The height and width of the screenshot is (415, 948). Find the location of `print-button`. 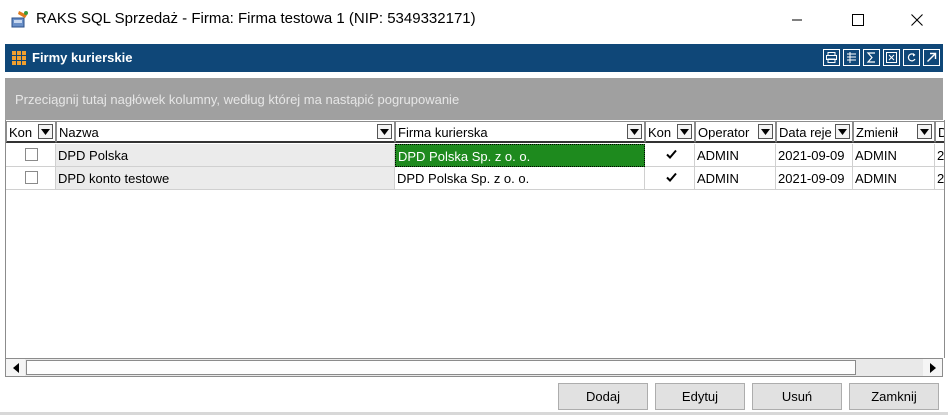

print-button is located at coordinates (831, 57).